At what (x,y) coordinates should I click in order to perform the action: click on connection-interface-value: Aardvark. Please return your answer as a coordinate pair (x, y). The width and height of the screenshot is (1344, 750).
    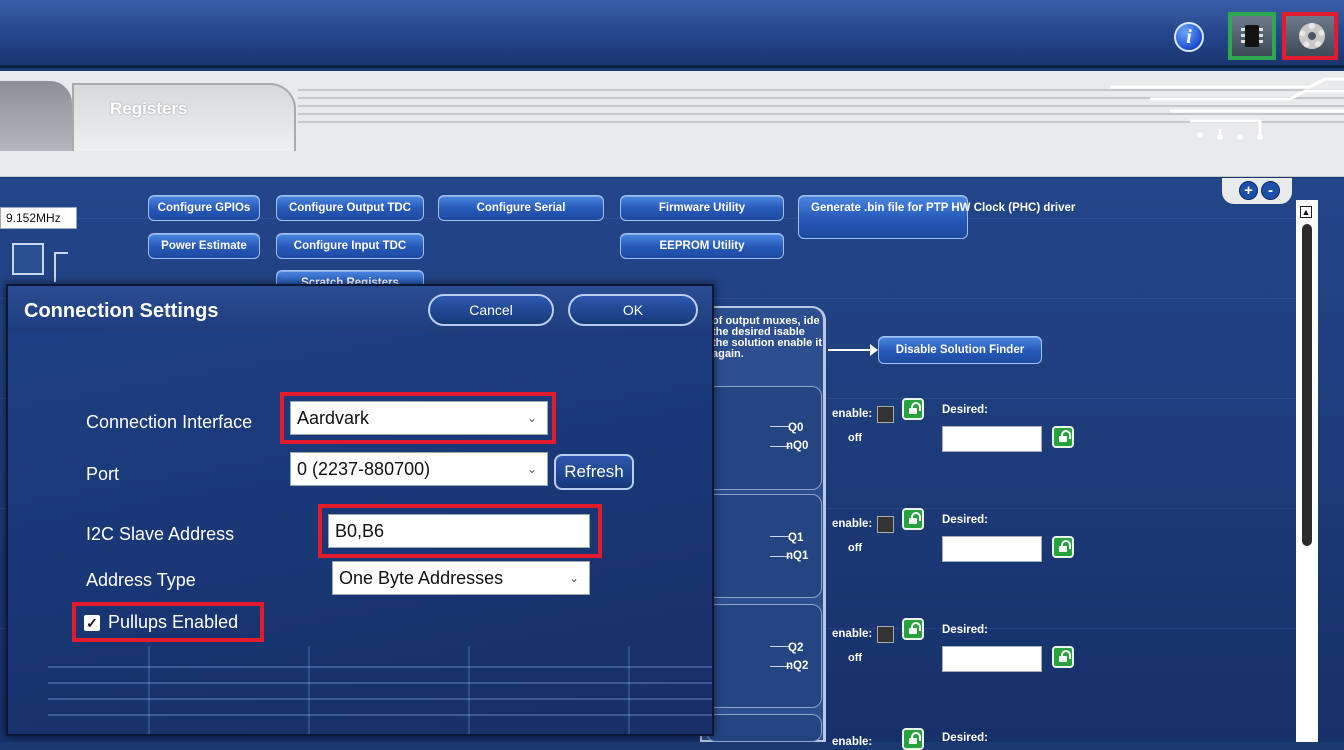
    Looking at the image, I should click on (333, 418).